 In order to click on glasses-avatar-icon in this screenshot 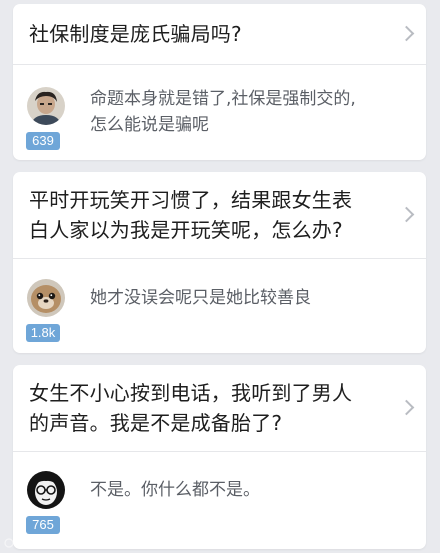, I will do `click(46, 490)`.